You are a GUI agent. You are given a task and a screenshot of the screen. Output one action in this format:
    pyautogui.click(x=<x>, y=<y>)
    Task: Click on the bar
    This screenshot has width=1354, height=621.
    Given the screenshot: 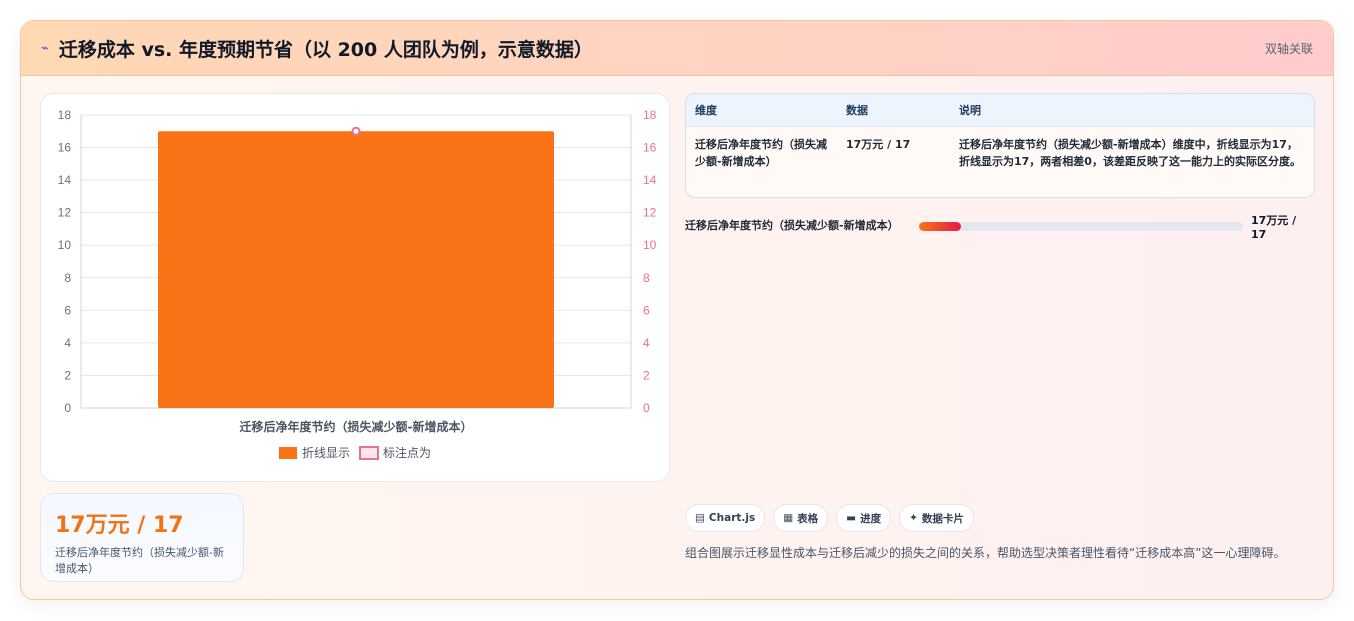 What is the action you would take?
    pyautogui.click(x=356, y=269)
    